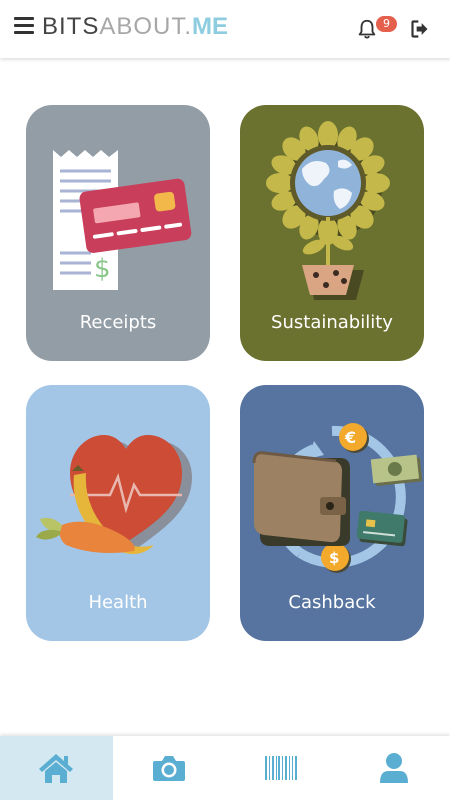 The image size is (450, 800). I want to click on user-icon, so click(393, 768).